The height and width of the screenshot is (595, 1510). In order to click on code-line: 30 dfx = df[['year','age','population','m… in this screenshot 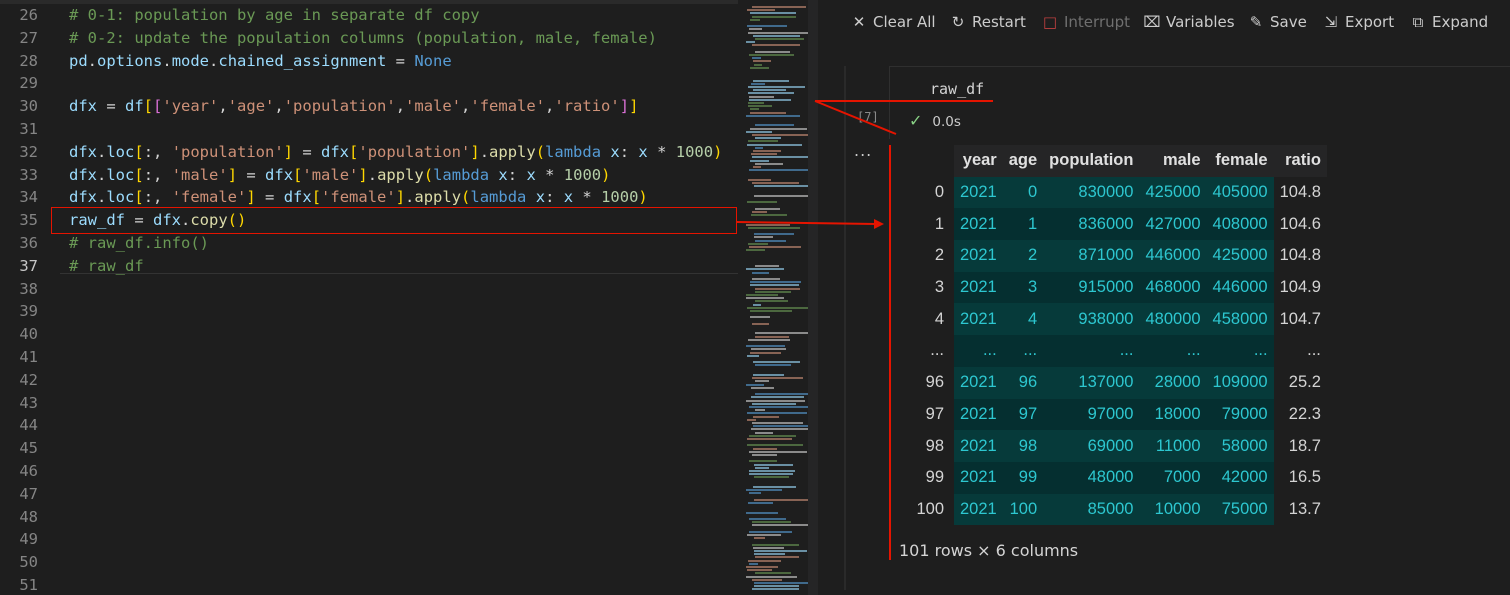, I will do `click(369, 106)`.